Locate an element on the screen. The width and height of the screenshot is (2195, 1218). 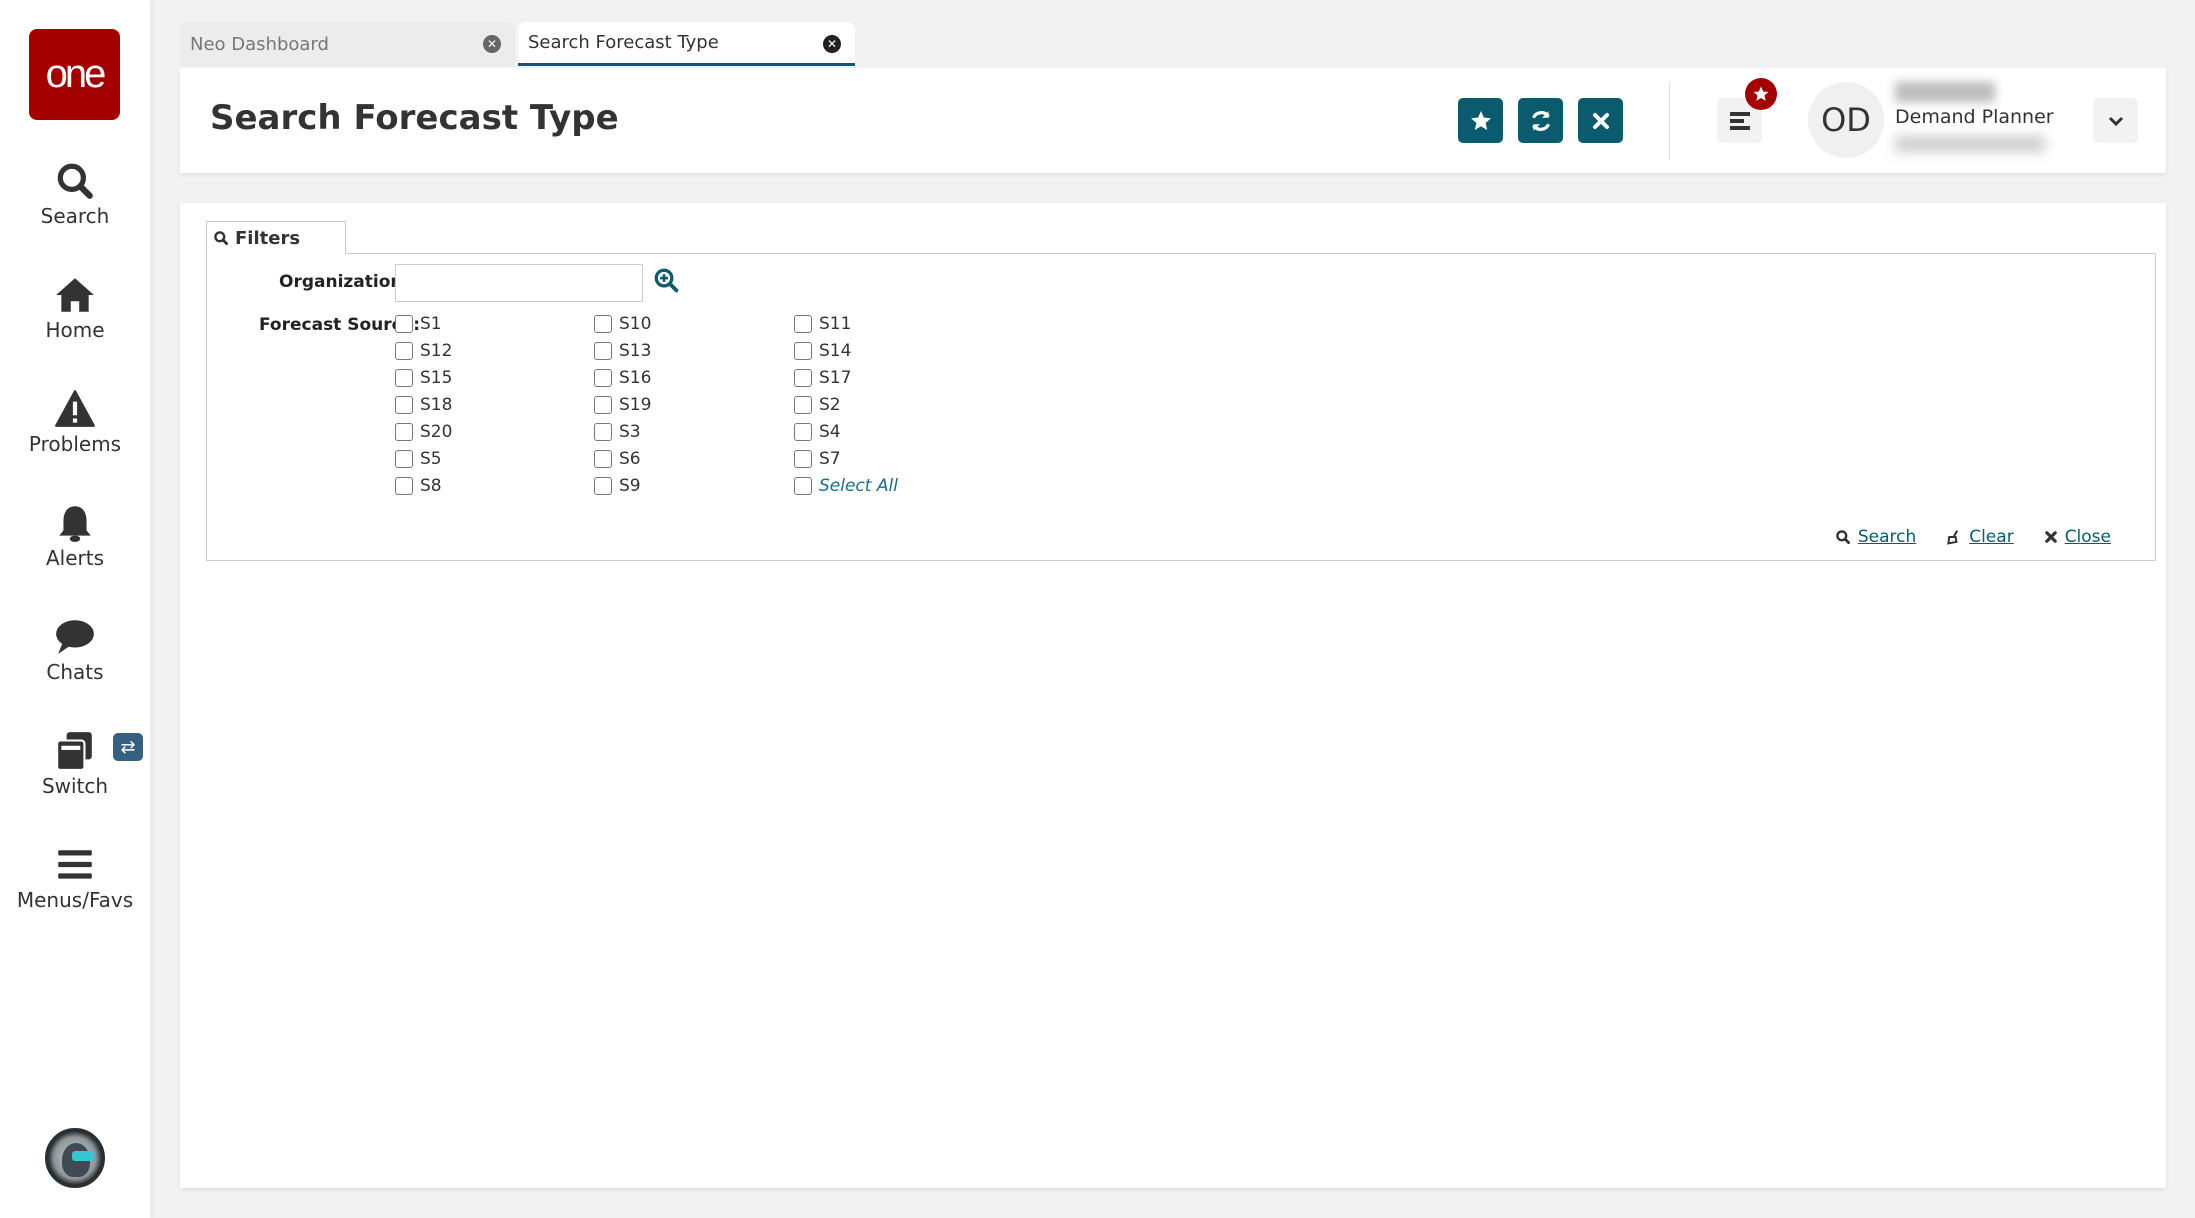
forecast-source-checkbox: S3 is located at coordinates (617, 432).